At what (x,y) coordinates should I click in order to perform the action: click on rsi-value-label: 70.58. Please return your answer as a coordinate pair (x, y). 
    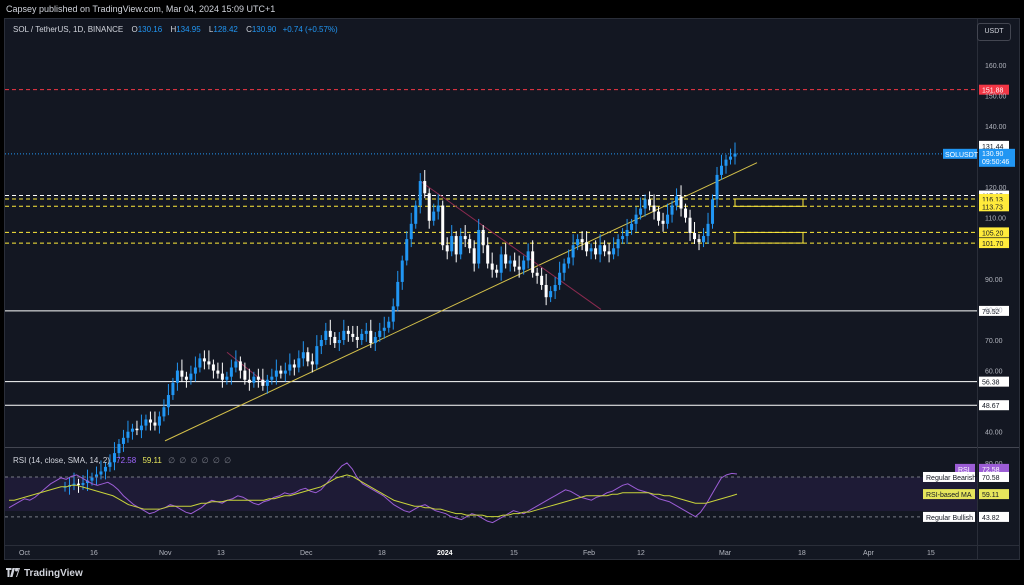
    Looking at the image, I should click on (991, 478).